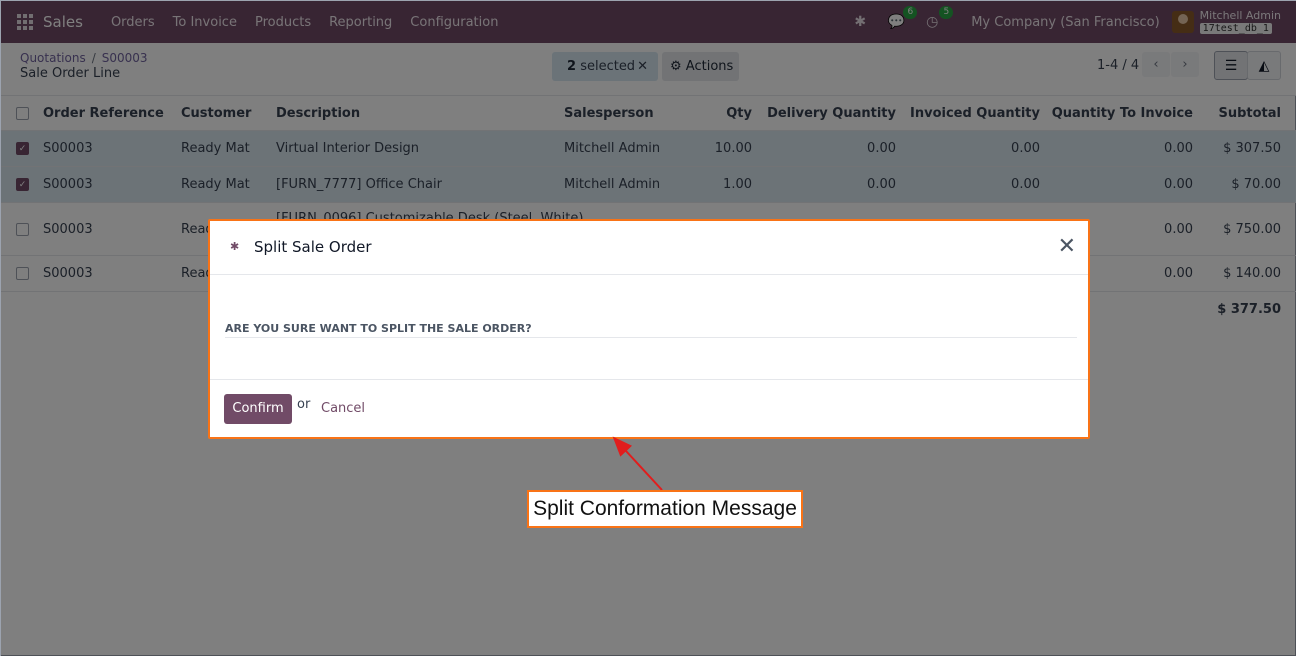 This screenshot has height=656, width=1296. Describe the element at coordinates (1067, 247) in the screenshot. I see `close-icon: ✕` at that location.